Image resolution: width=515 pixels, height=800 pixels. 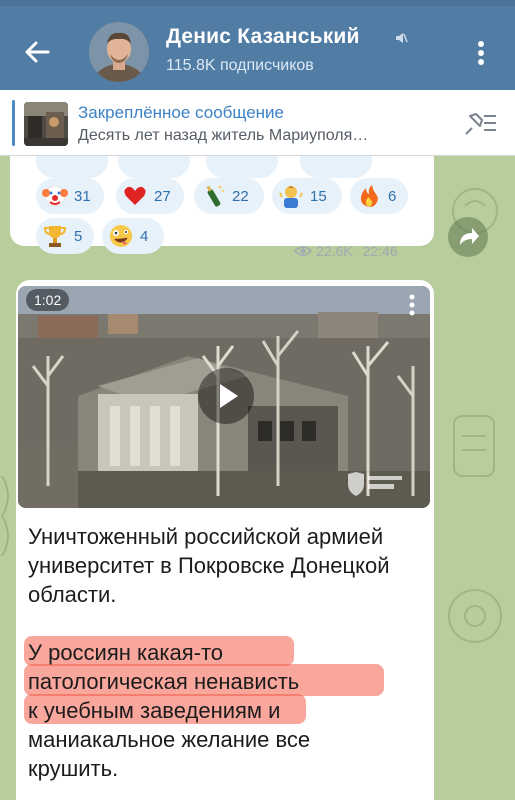 I want to click on menu-button, so click(x=481, y=53).